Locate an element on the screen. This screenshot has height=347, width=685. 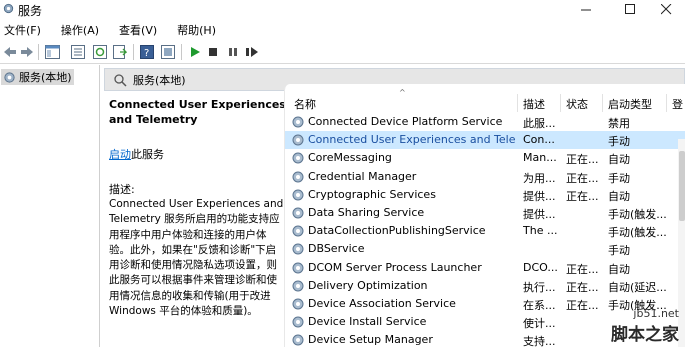
console-tree-pane: 服务(本地) is located at coordinates (50, 206).